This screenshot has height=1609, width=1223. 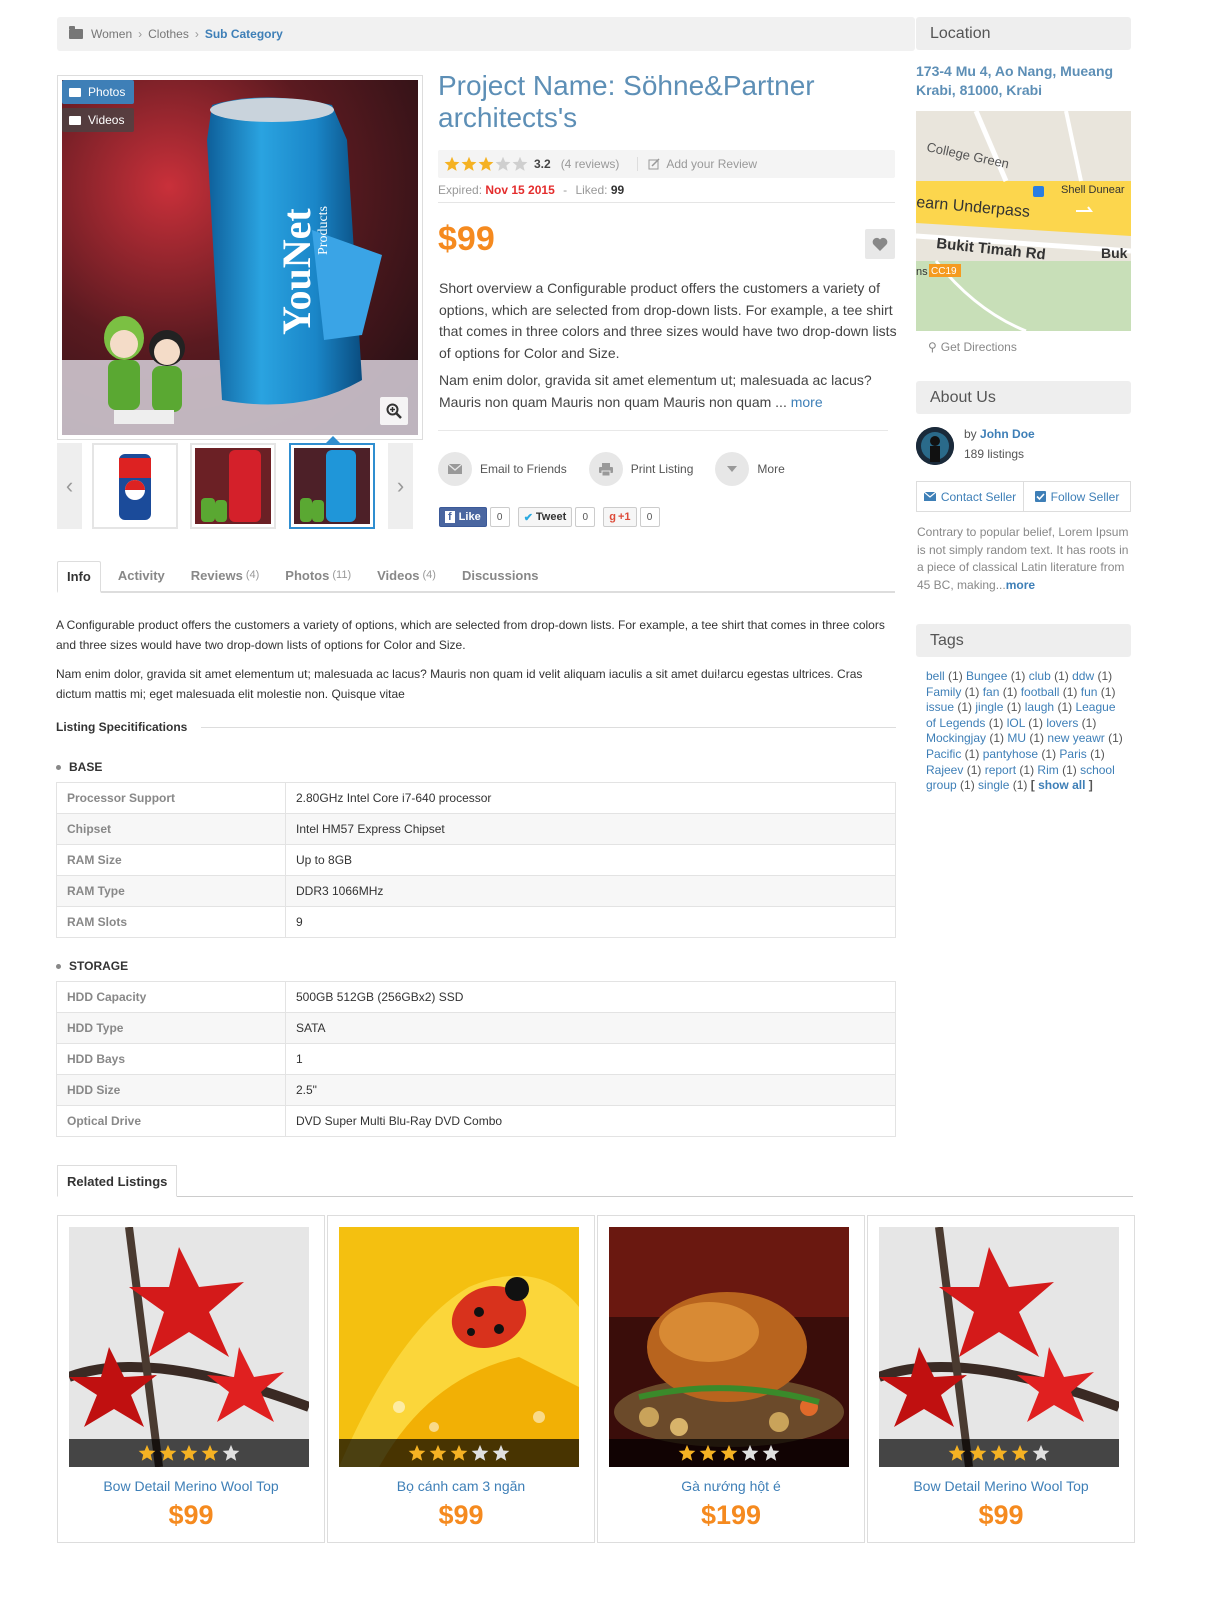 I want to click on tab-info: Info, so click(x=79, y=577).